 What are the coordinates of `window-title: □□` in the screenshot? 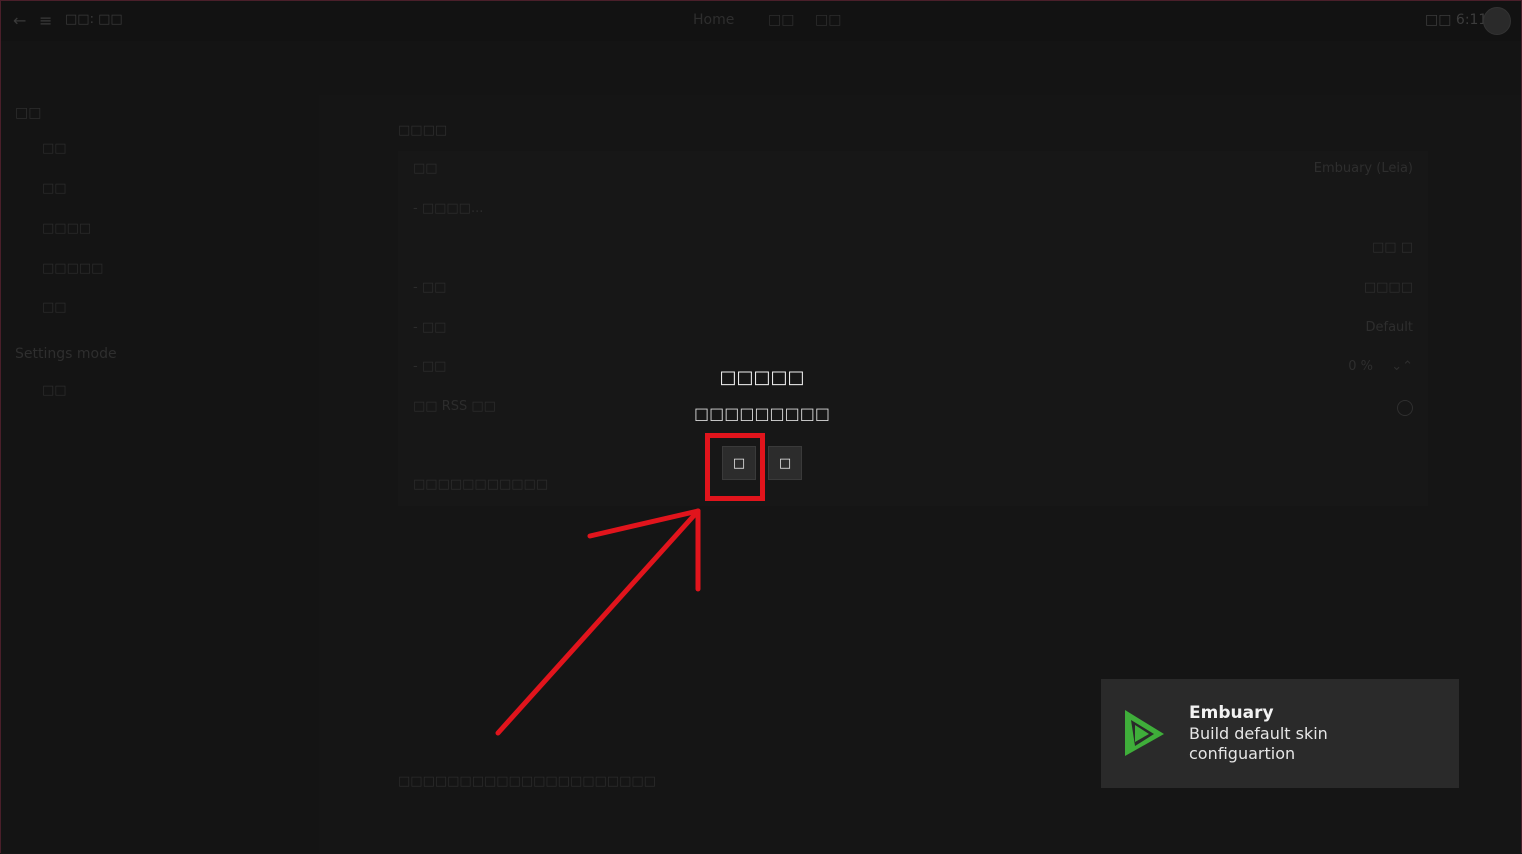 It's located at (94, 19).